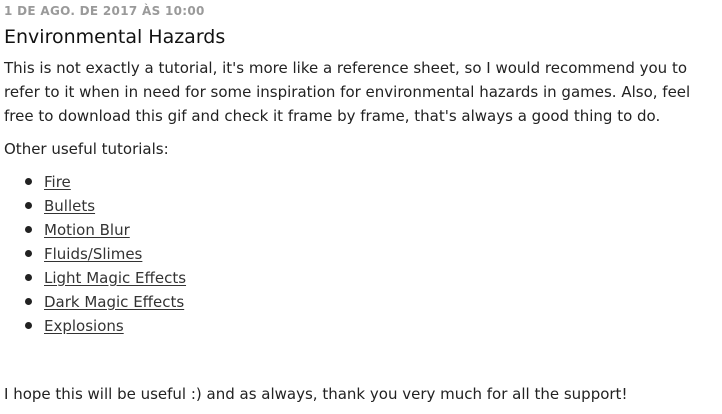  I want to click on list-item: Explosions, so click(105, 326).